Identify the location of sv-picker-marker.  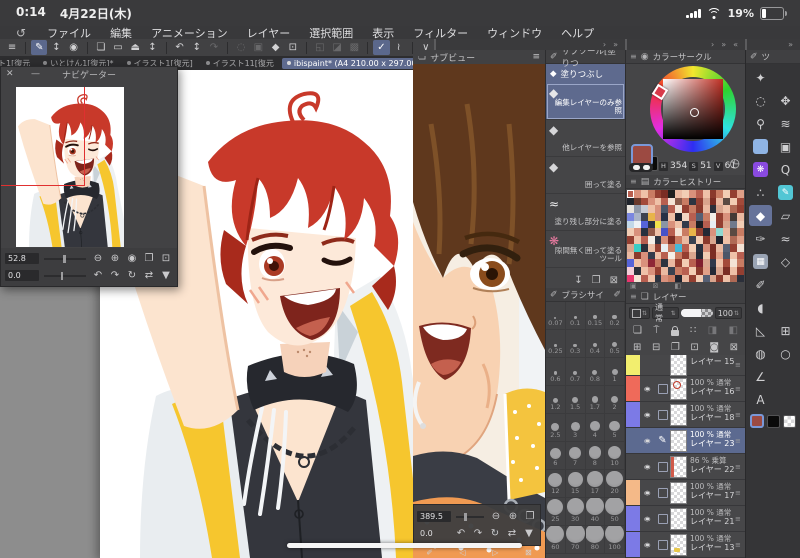
(694, 112).